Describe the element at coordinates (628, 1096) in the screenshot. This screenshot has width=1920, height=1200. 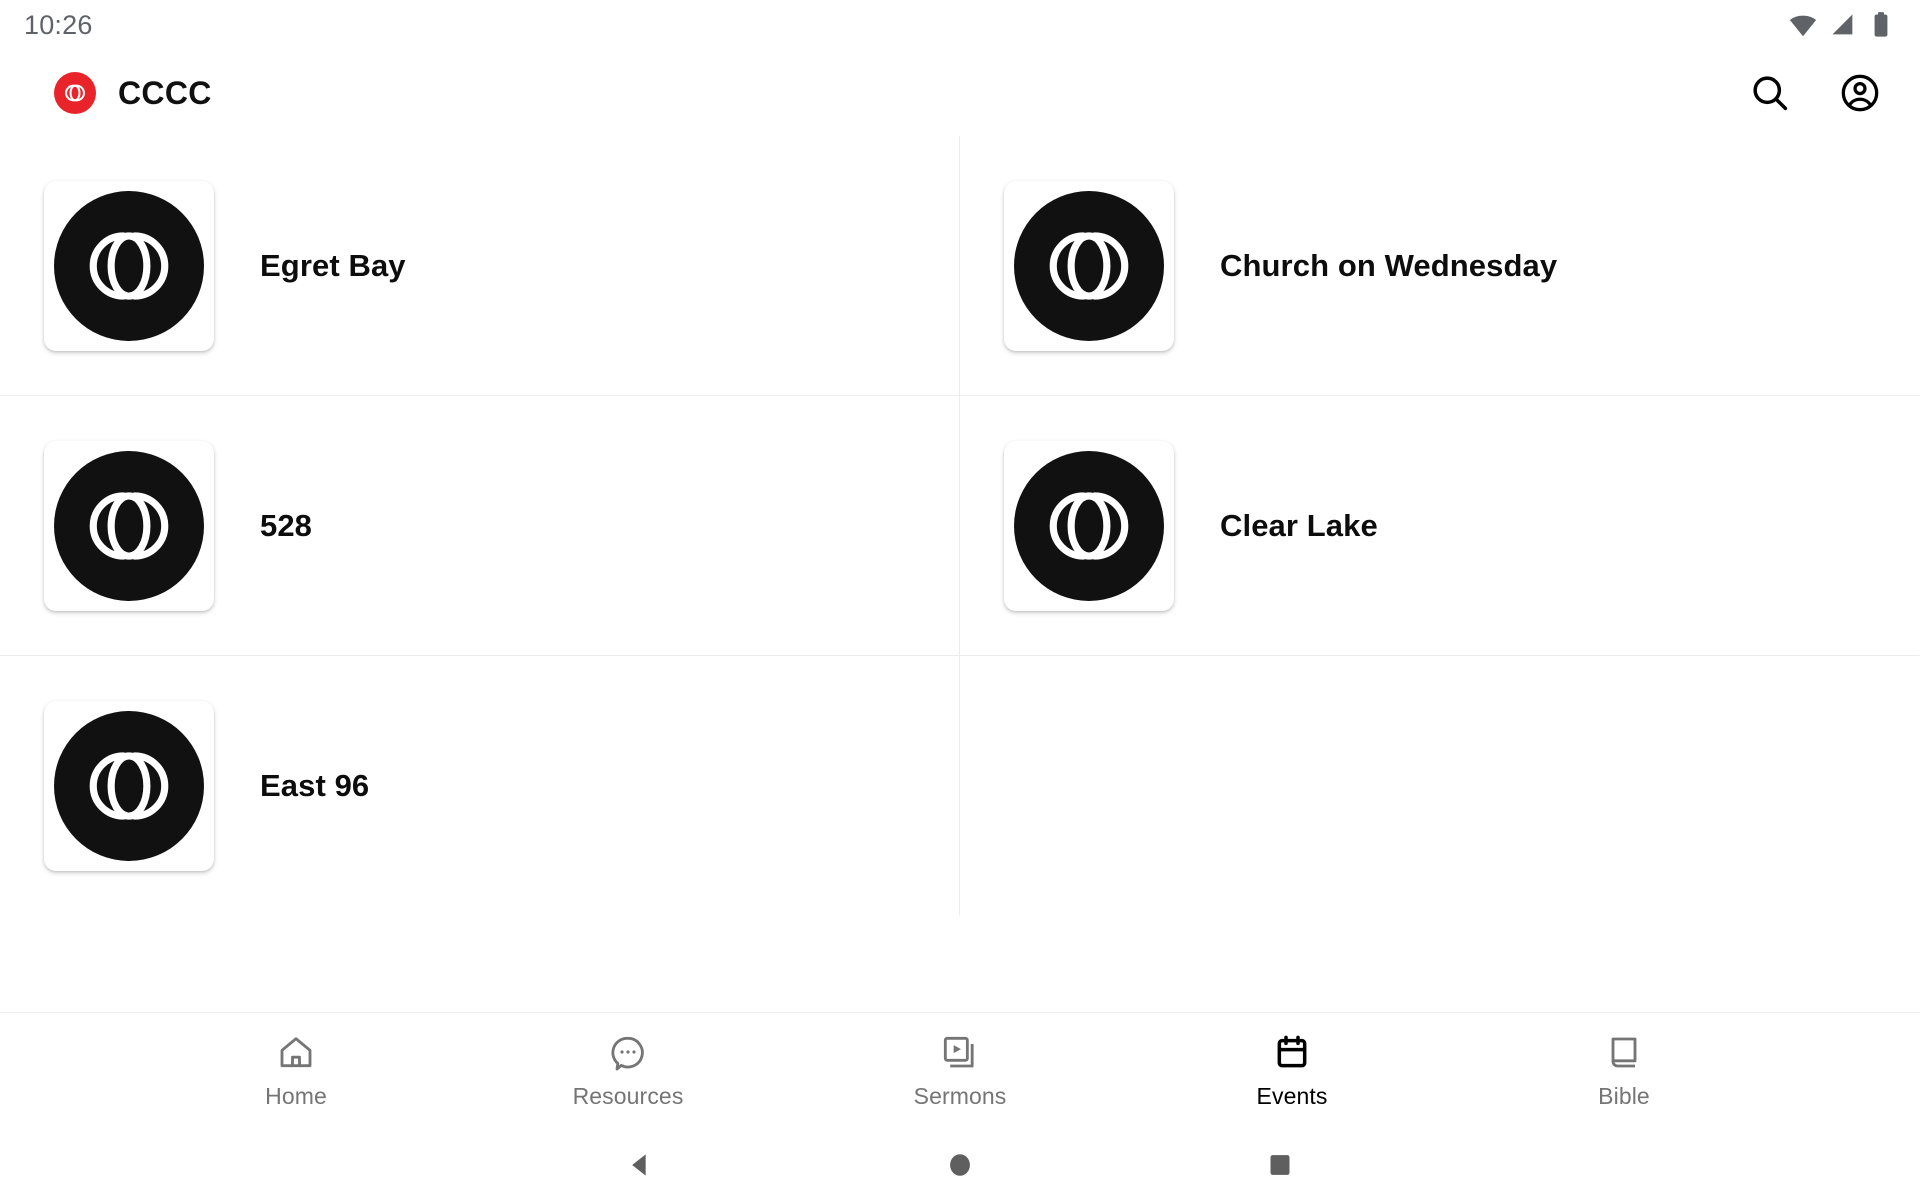
I see `nav-tab-label: Resources` at that location.